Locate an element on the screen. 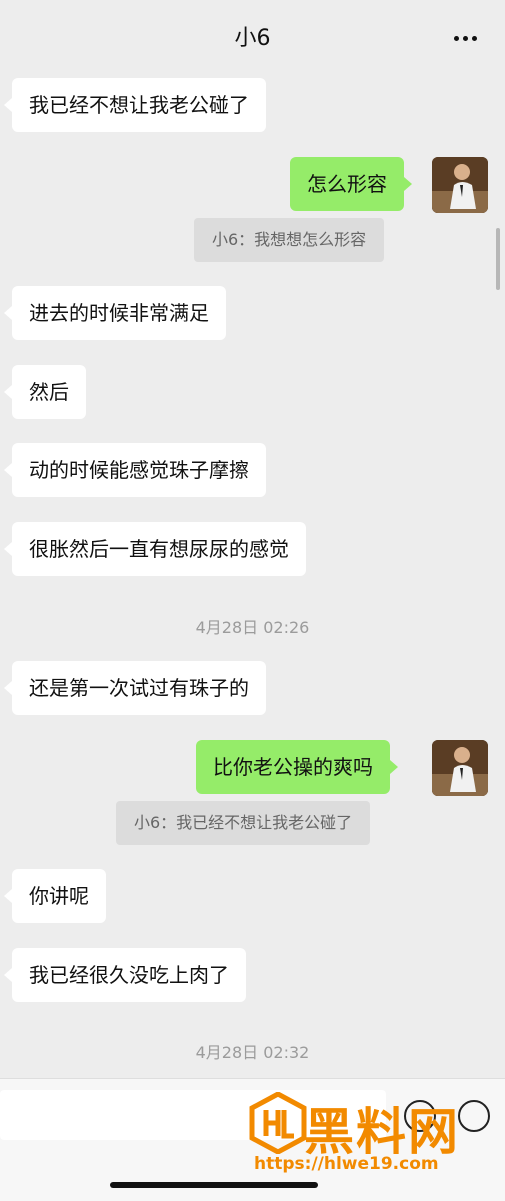 The height and width of the screenshot is (1201, 505). message-outgoing: 怎么形容 is located at coordinates (351, 184).